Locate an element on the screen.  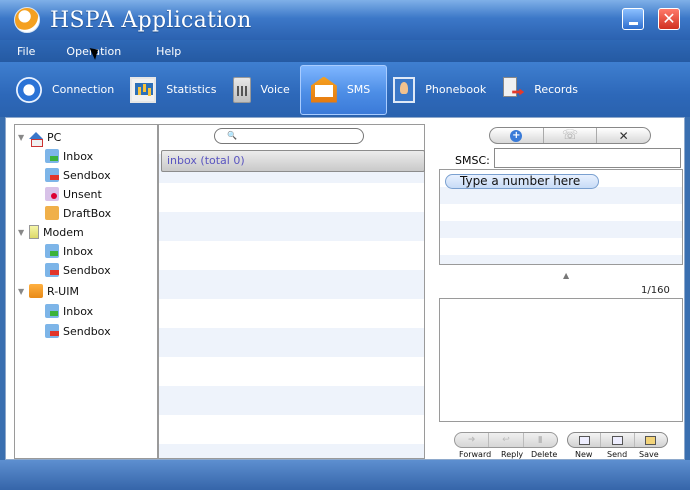
tree-item-ruim-sendbox: Sendbox is located at coordinates (78, 331).